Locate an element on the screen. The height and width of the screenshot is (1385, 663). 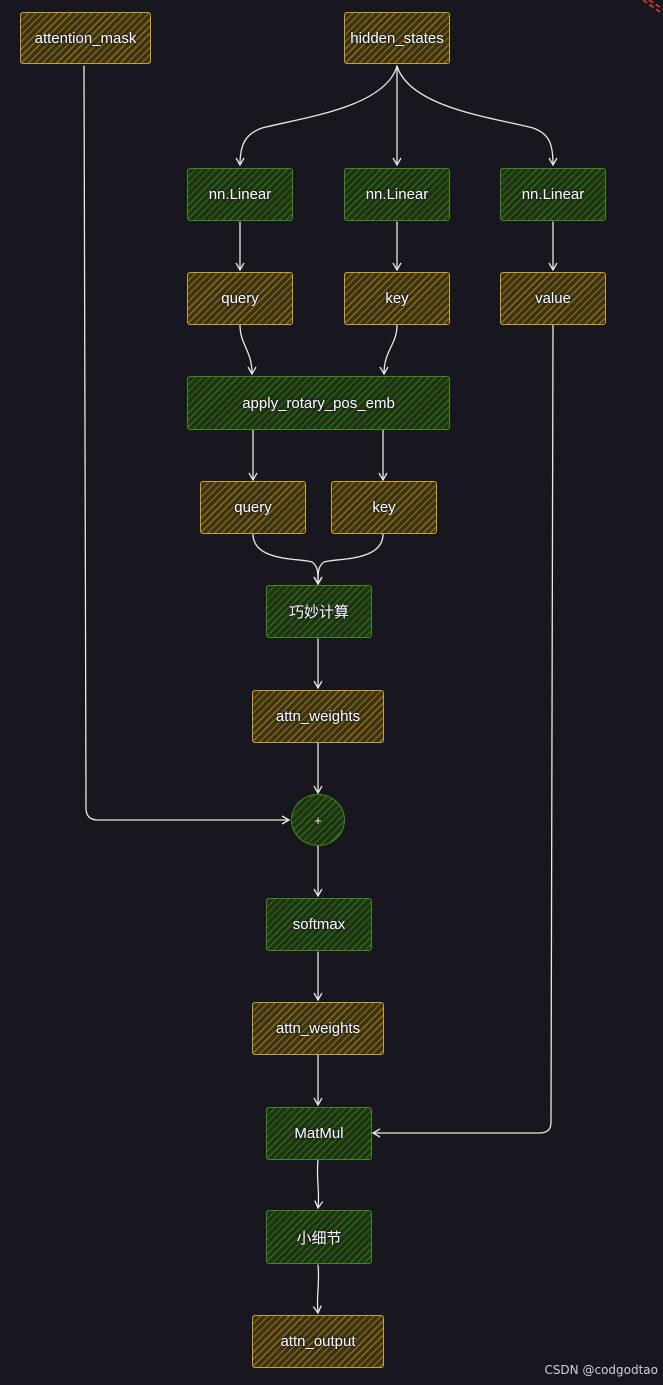
node-hidden-states-label: hidden_states is located at coordinates (397, 38).